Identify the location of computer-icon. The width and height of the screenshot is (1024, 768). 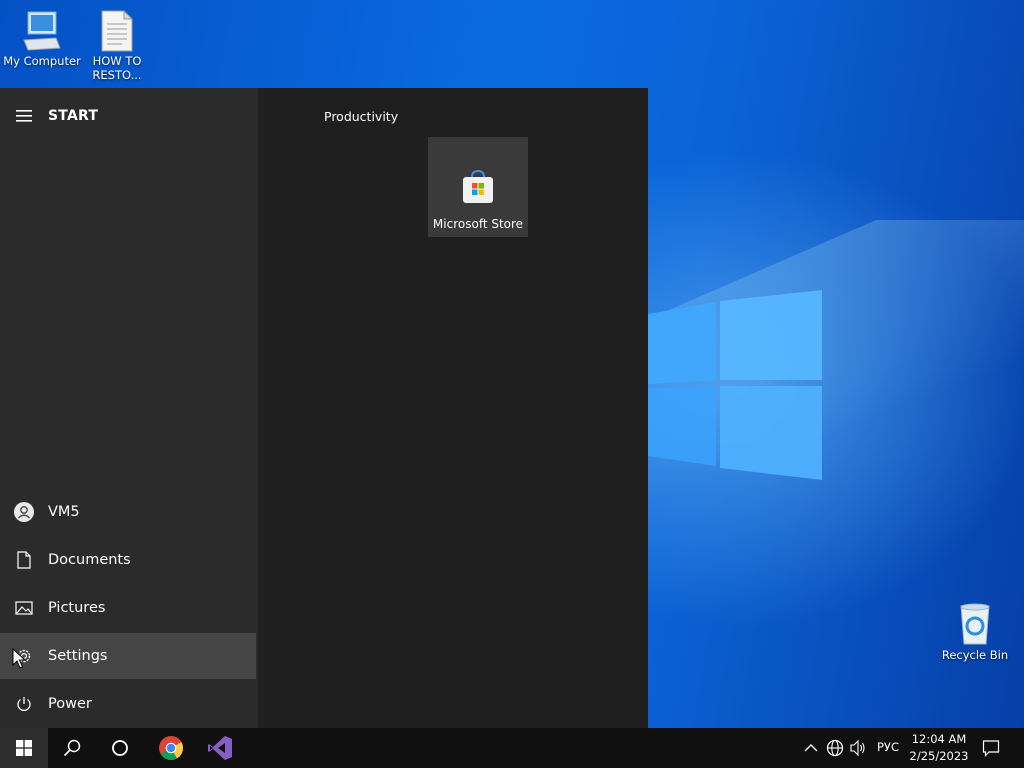
(42, 31).